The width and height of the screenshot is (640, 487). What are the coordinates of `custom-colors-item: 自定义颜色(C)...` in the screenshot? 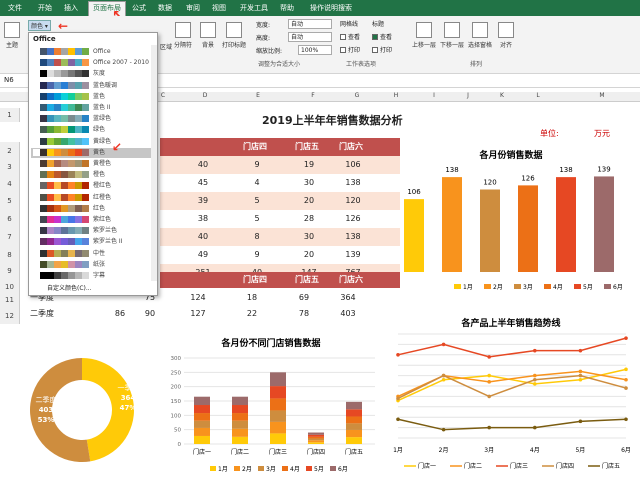 It's located at (69, 287).